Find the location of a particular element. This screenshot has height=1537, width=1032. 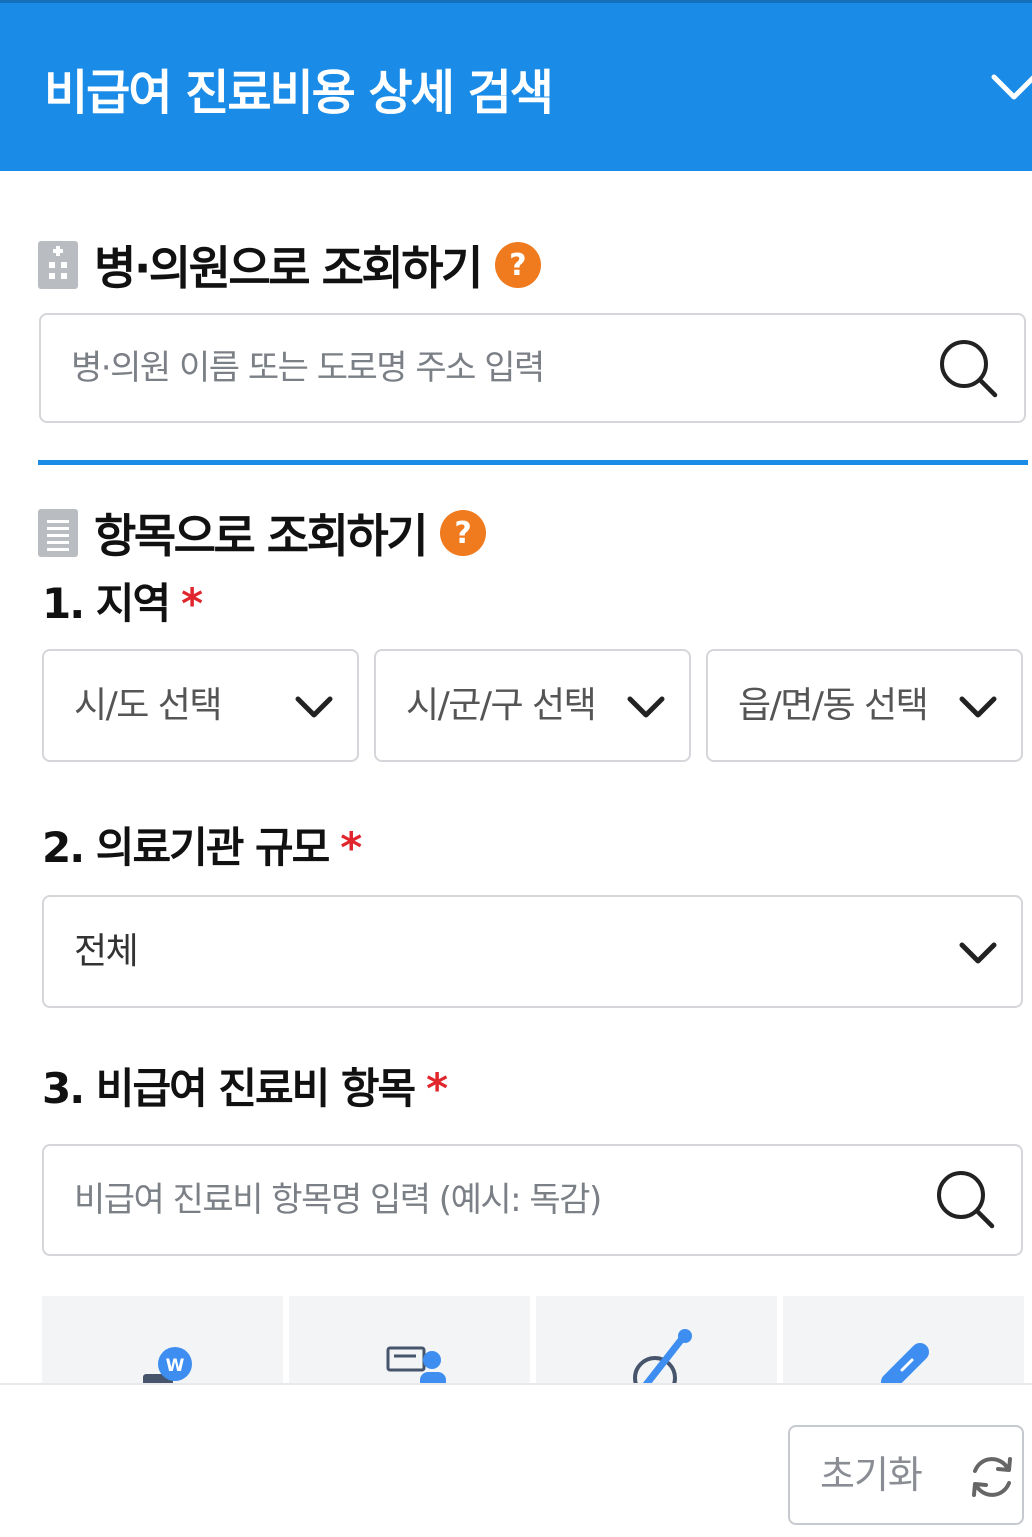

reset-button: 초기화 is located at coordinates (906, 1475).